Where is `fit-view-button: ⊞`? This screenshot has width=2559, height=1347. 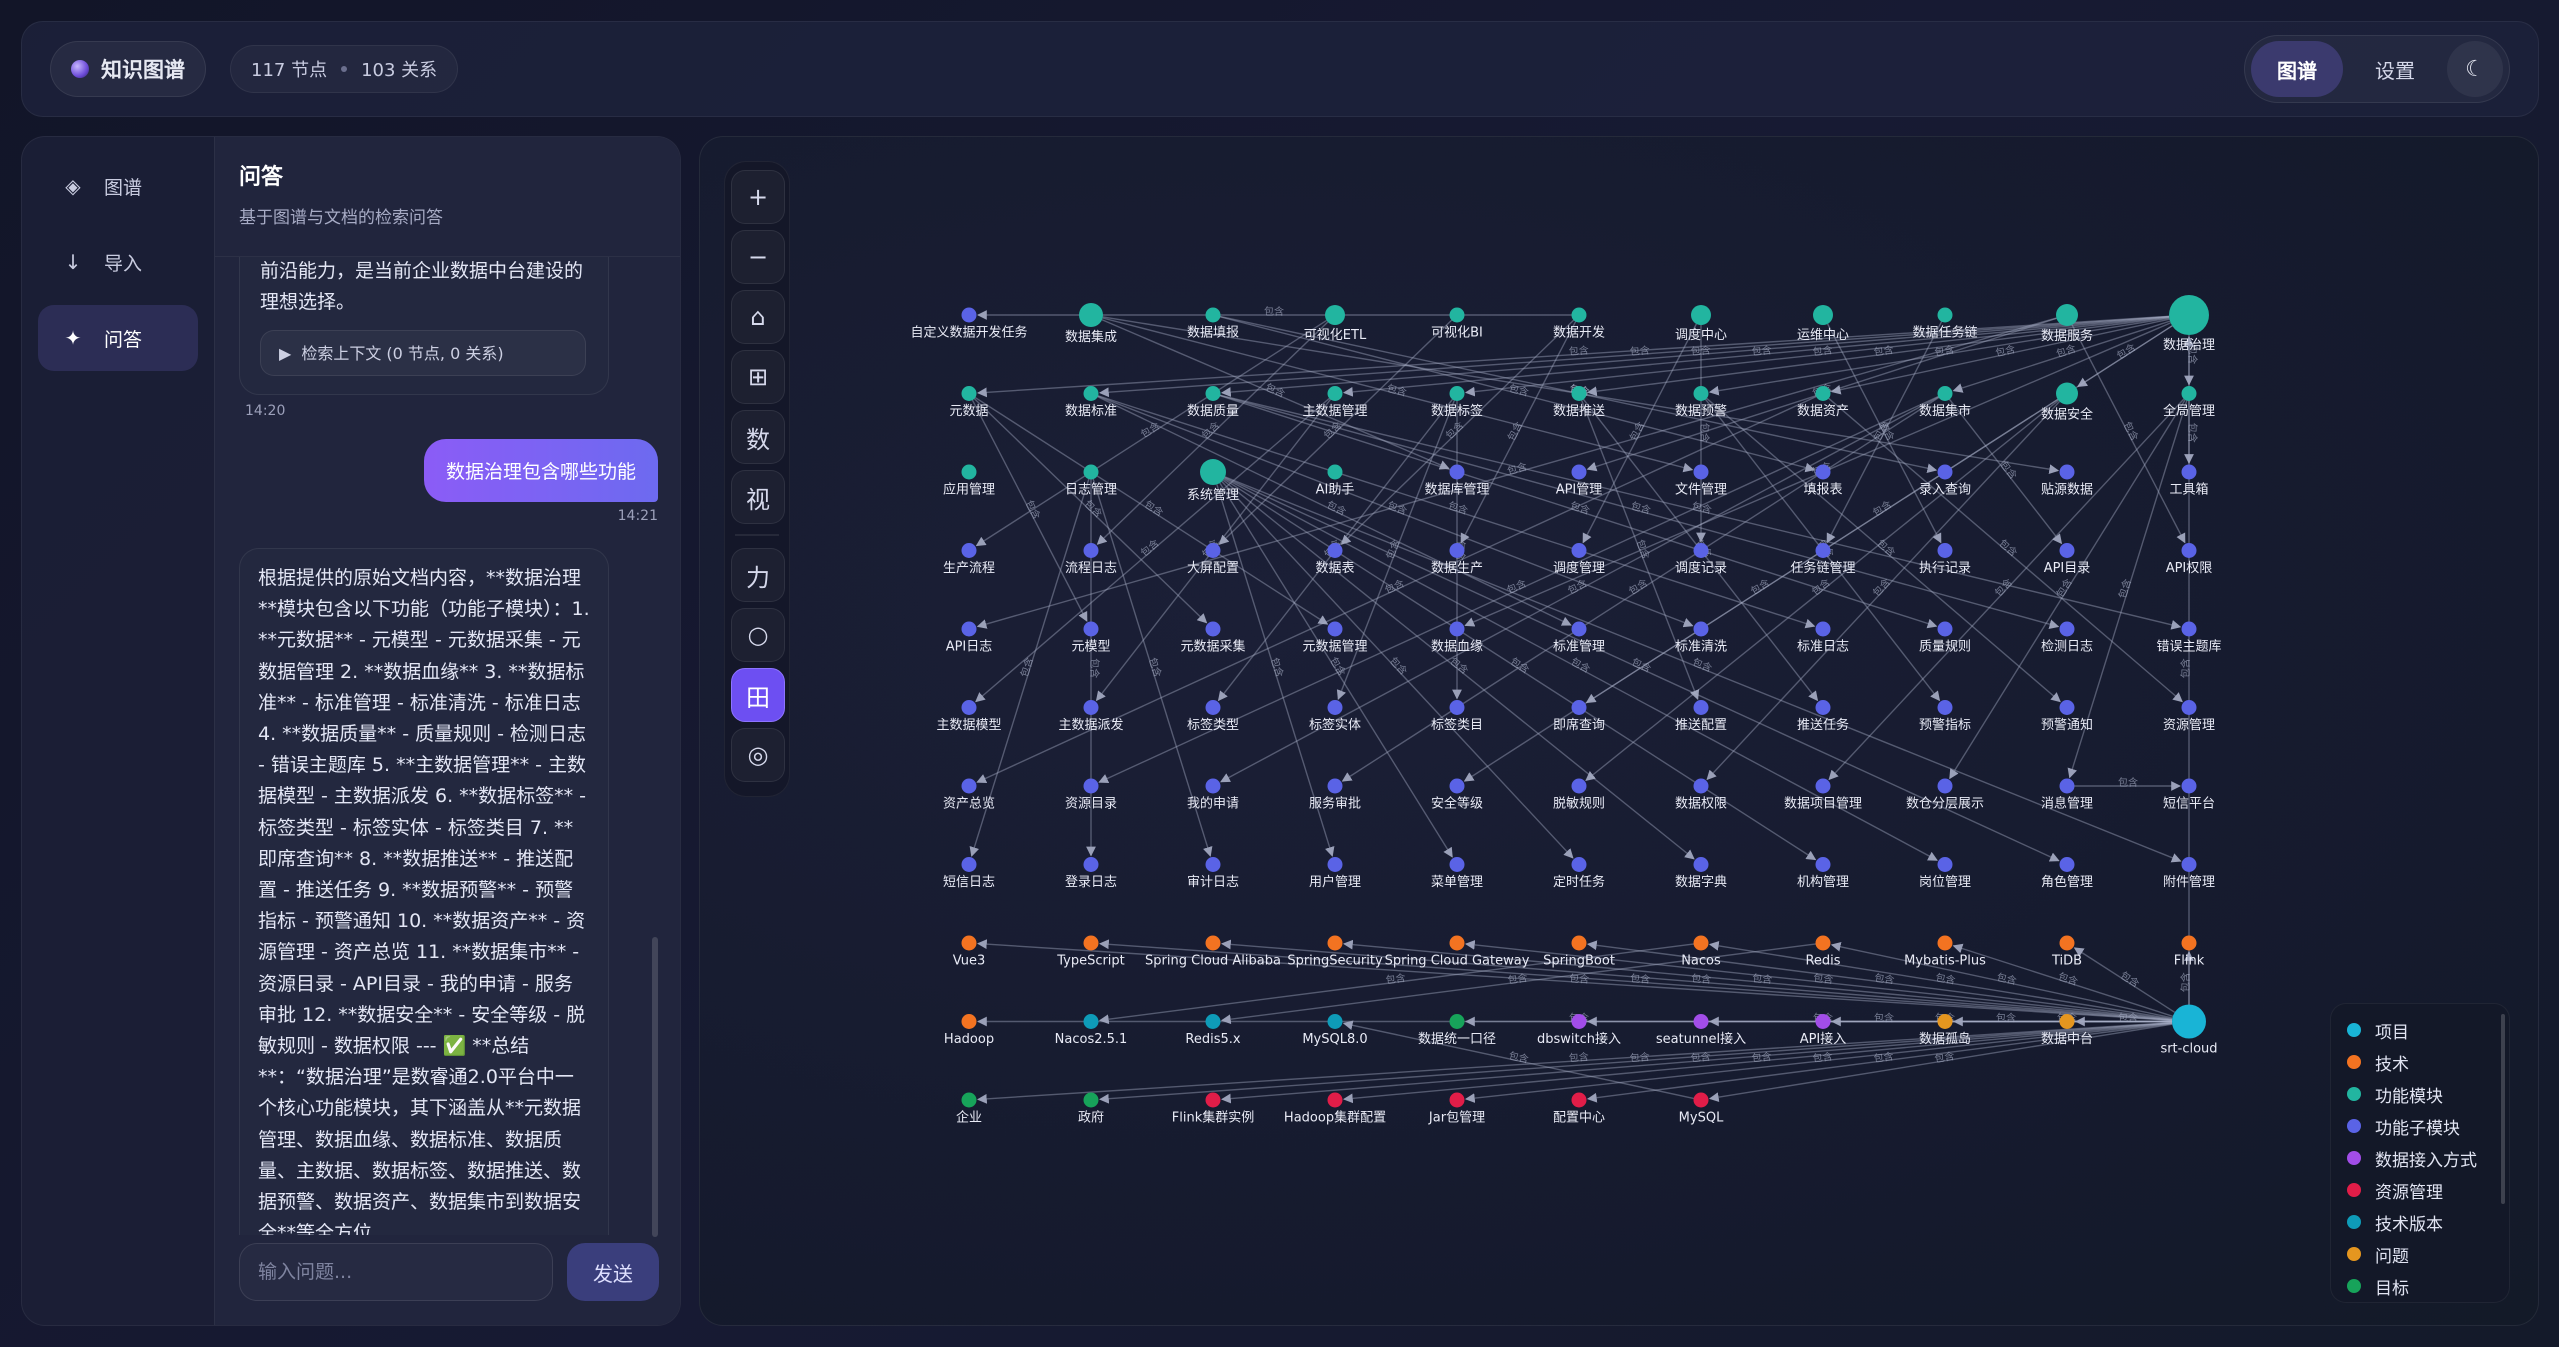 fit-view-button: ⊞ is located at coordinates (758, 377).